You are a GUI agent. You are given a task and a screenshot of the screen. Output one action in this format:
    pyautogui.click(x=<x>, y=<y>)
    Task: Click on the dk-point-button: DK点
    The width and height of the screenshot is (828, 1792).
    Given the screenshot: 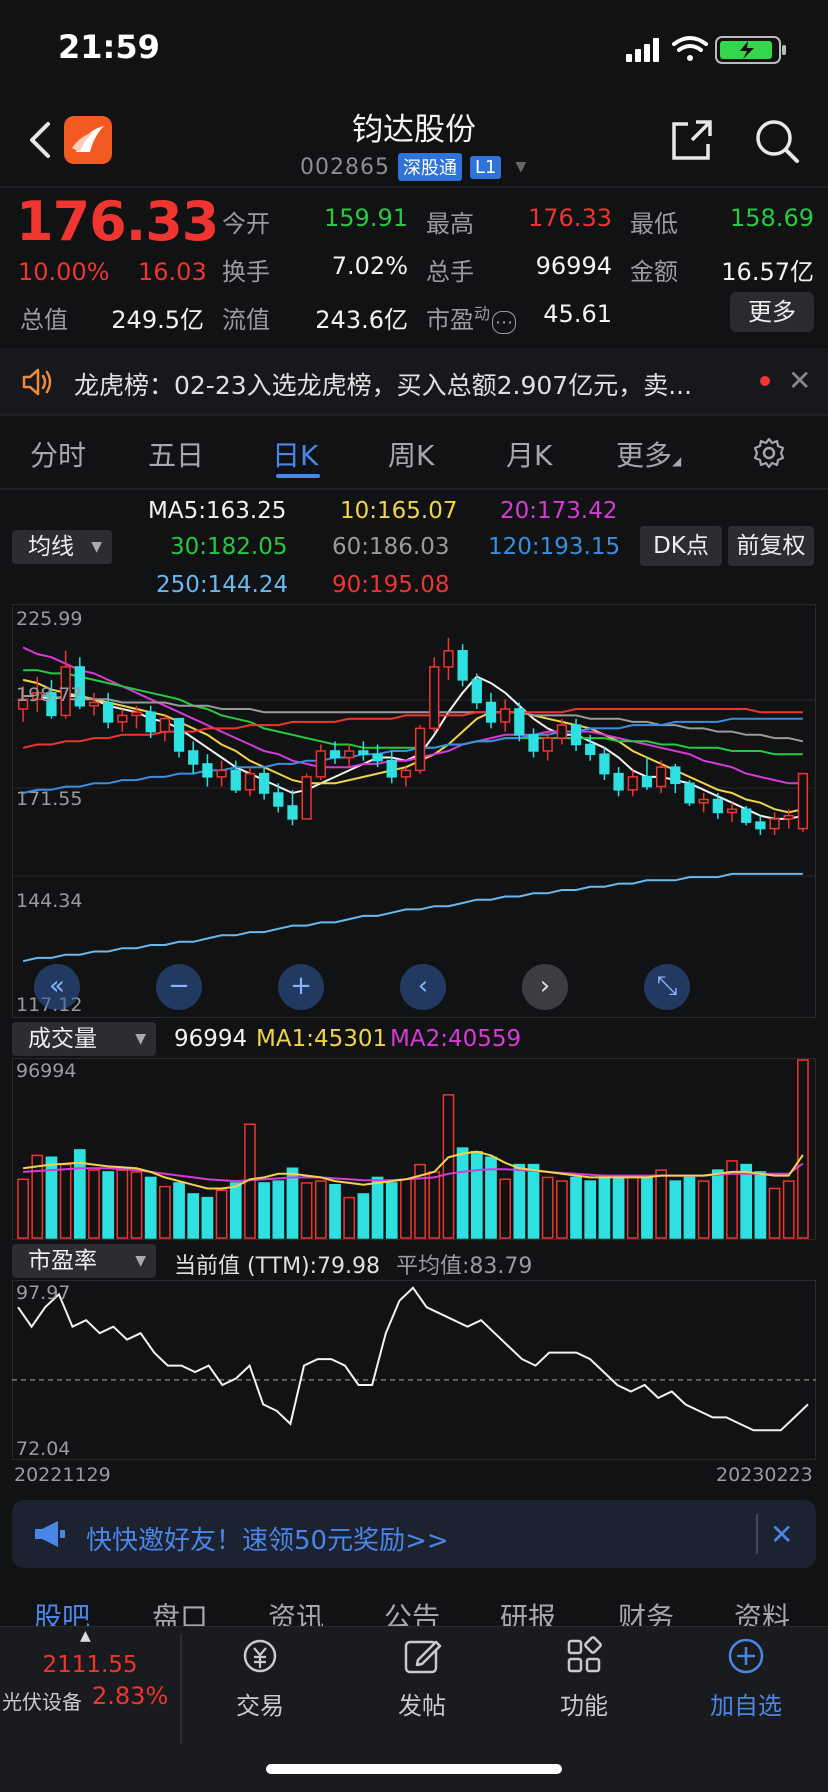 What is the action you would take?
    pyautogui.click(x=681, y=546)
    